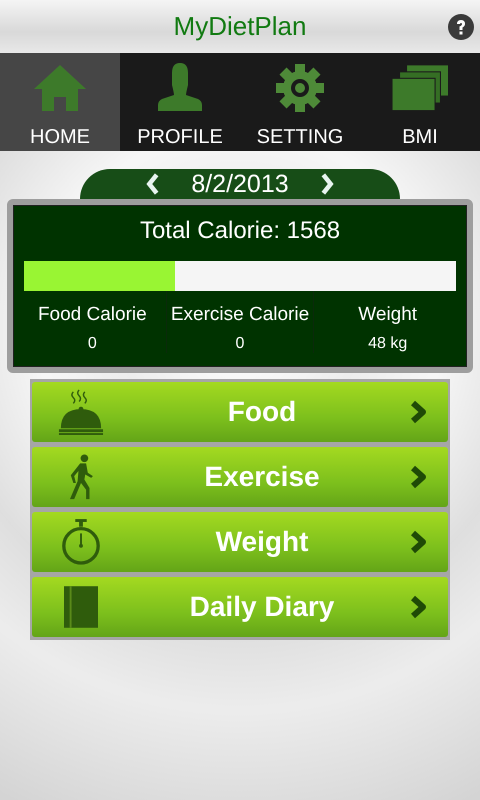 The height and width of the screenshot is (800, 480). Describe the element at coordinates (81, 607) in the screenshot. I see `book-icon` at that location.